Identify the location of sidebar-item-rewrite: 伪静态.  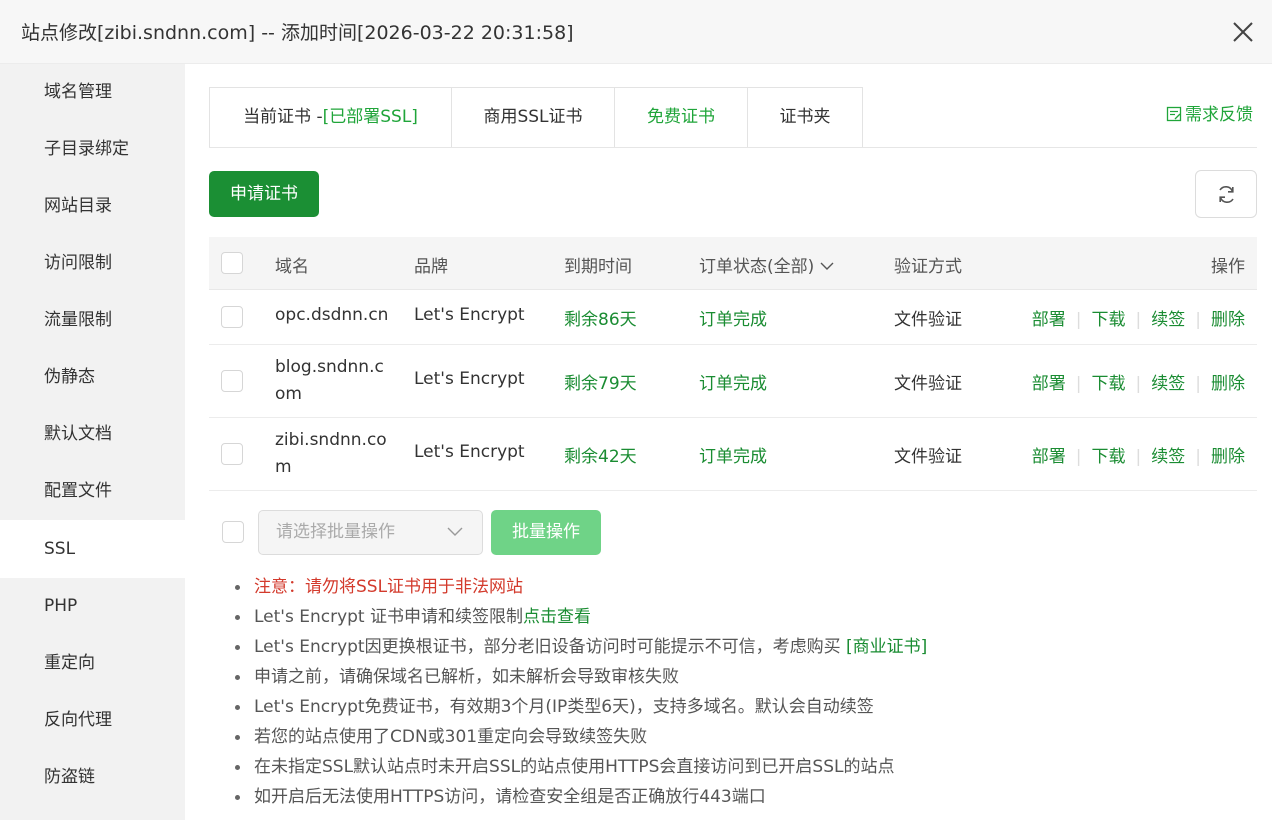
(92, 377).